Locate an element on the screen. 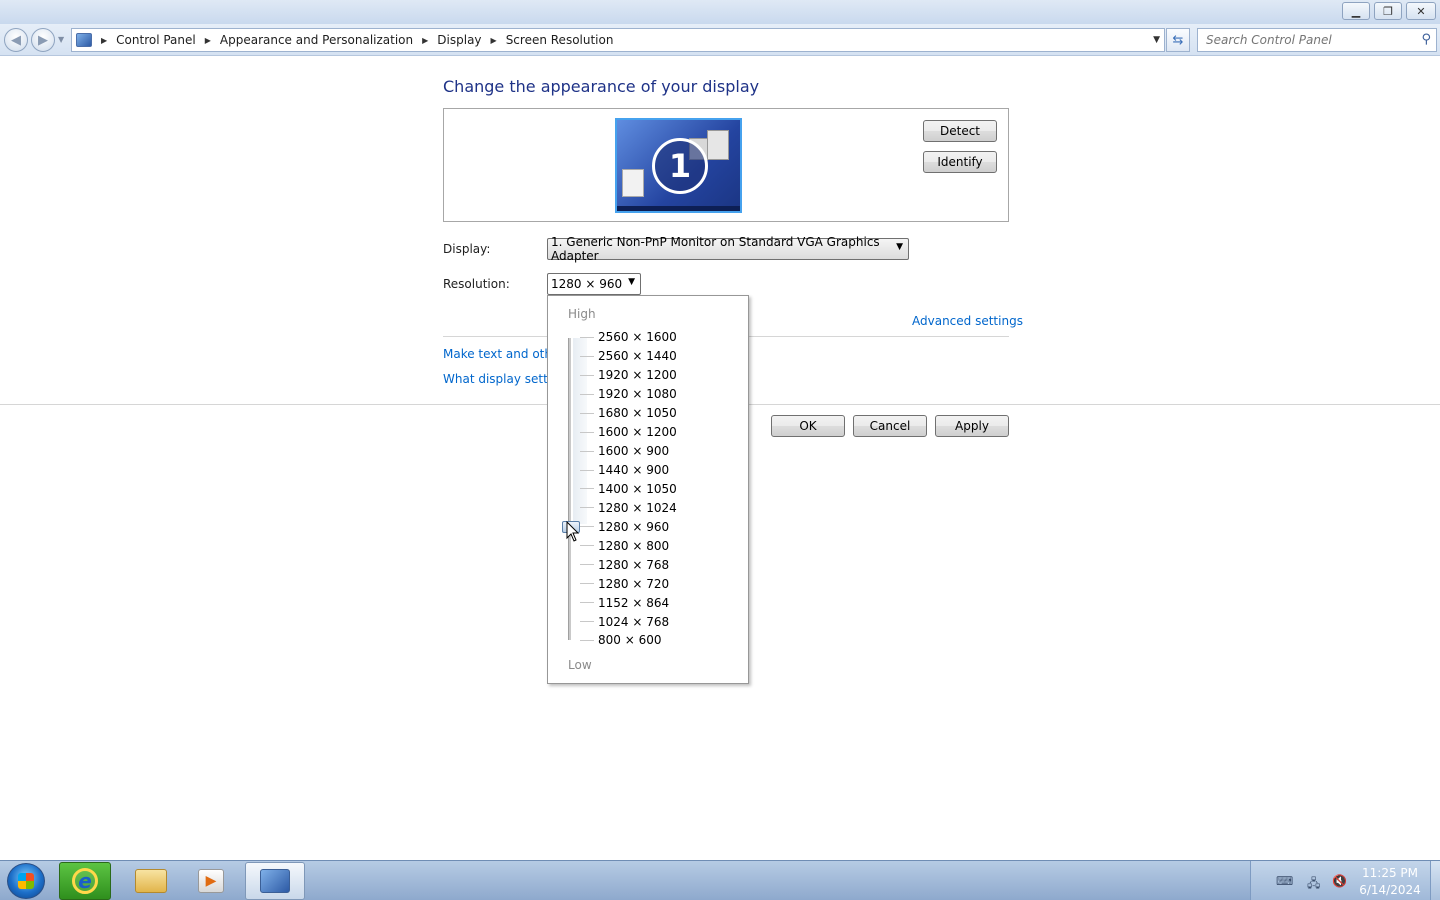  monitor-1-tile: 1 is located at coordinates (678, 165).